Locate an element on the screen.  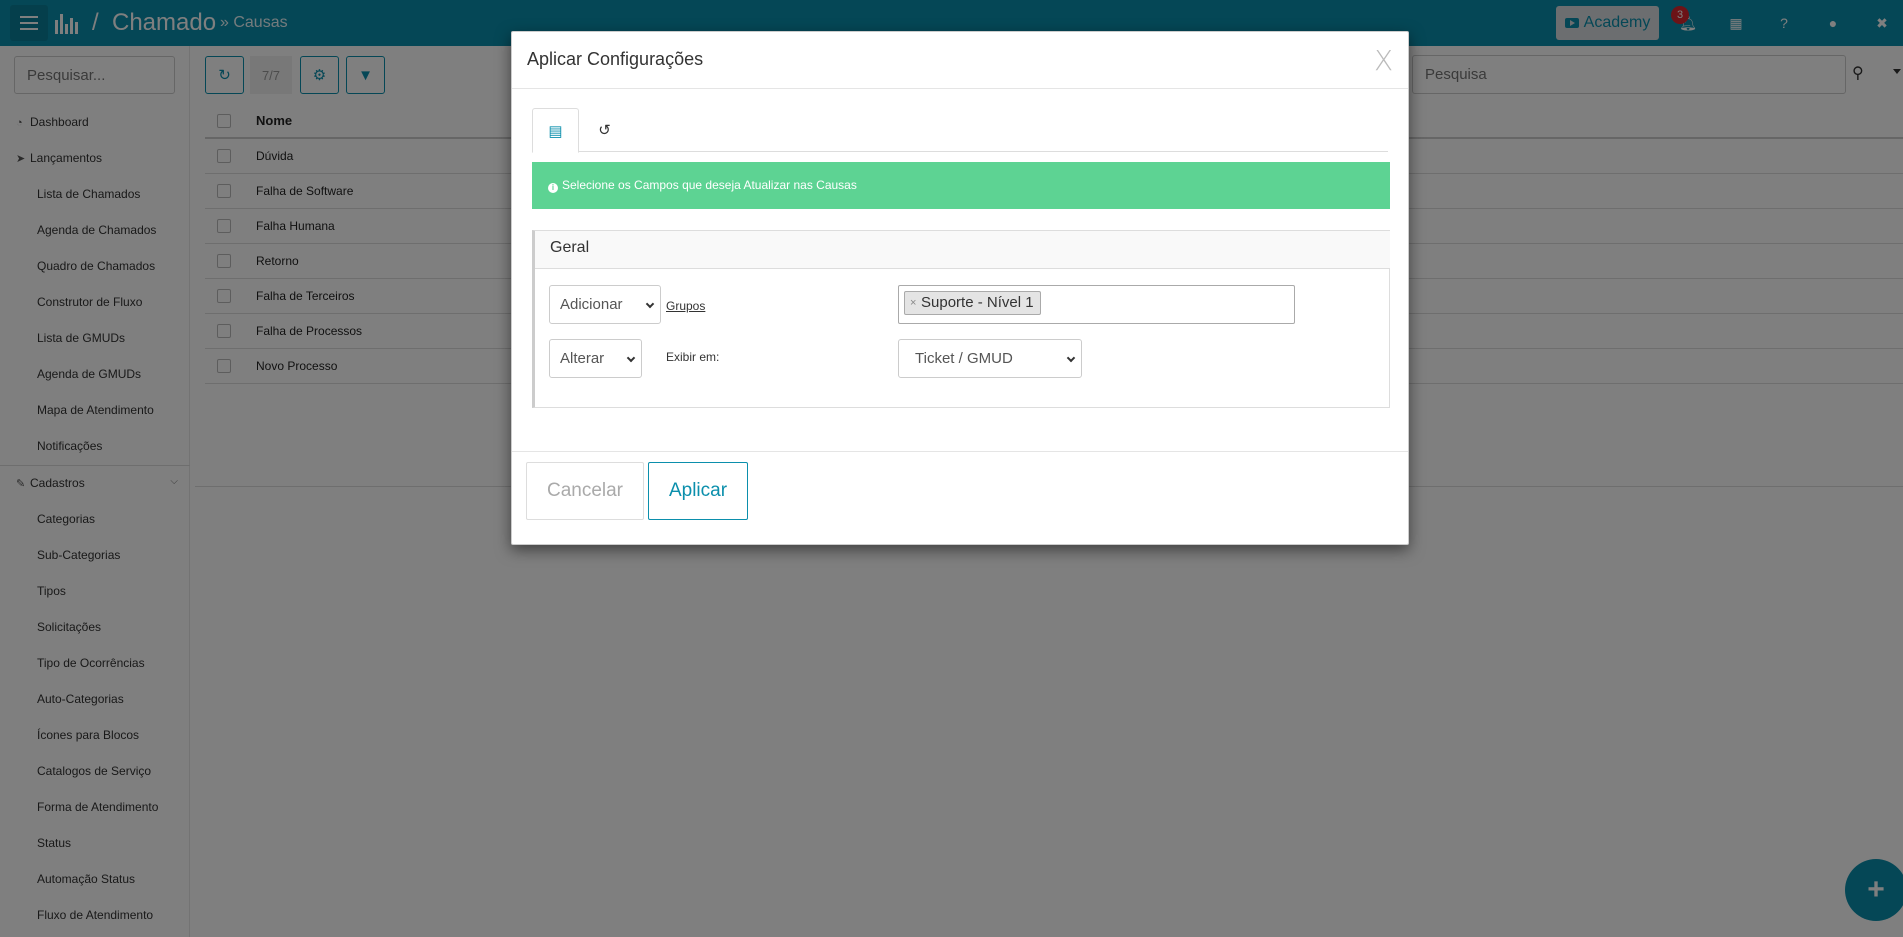
tab-history: ↺ is located at coordinates (604, 130).